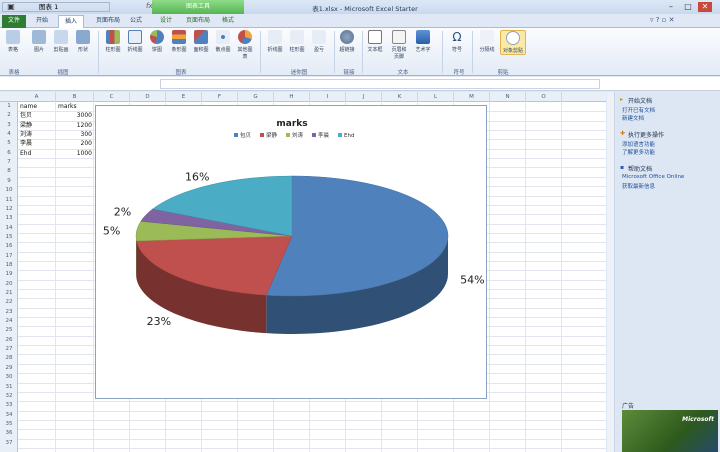 This screenshot has height=452, width=720. Describe the element at coordinates (457, 41) in the screenshot. I see `symbol-button: Ω 符号` at that location.